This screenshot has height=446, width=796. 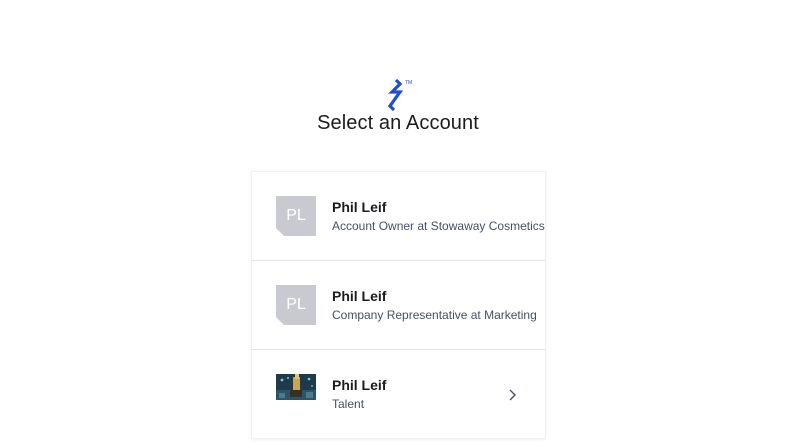 I want to click on avatar-photo, so click(x=296, y=387).